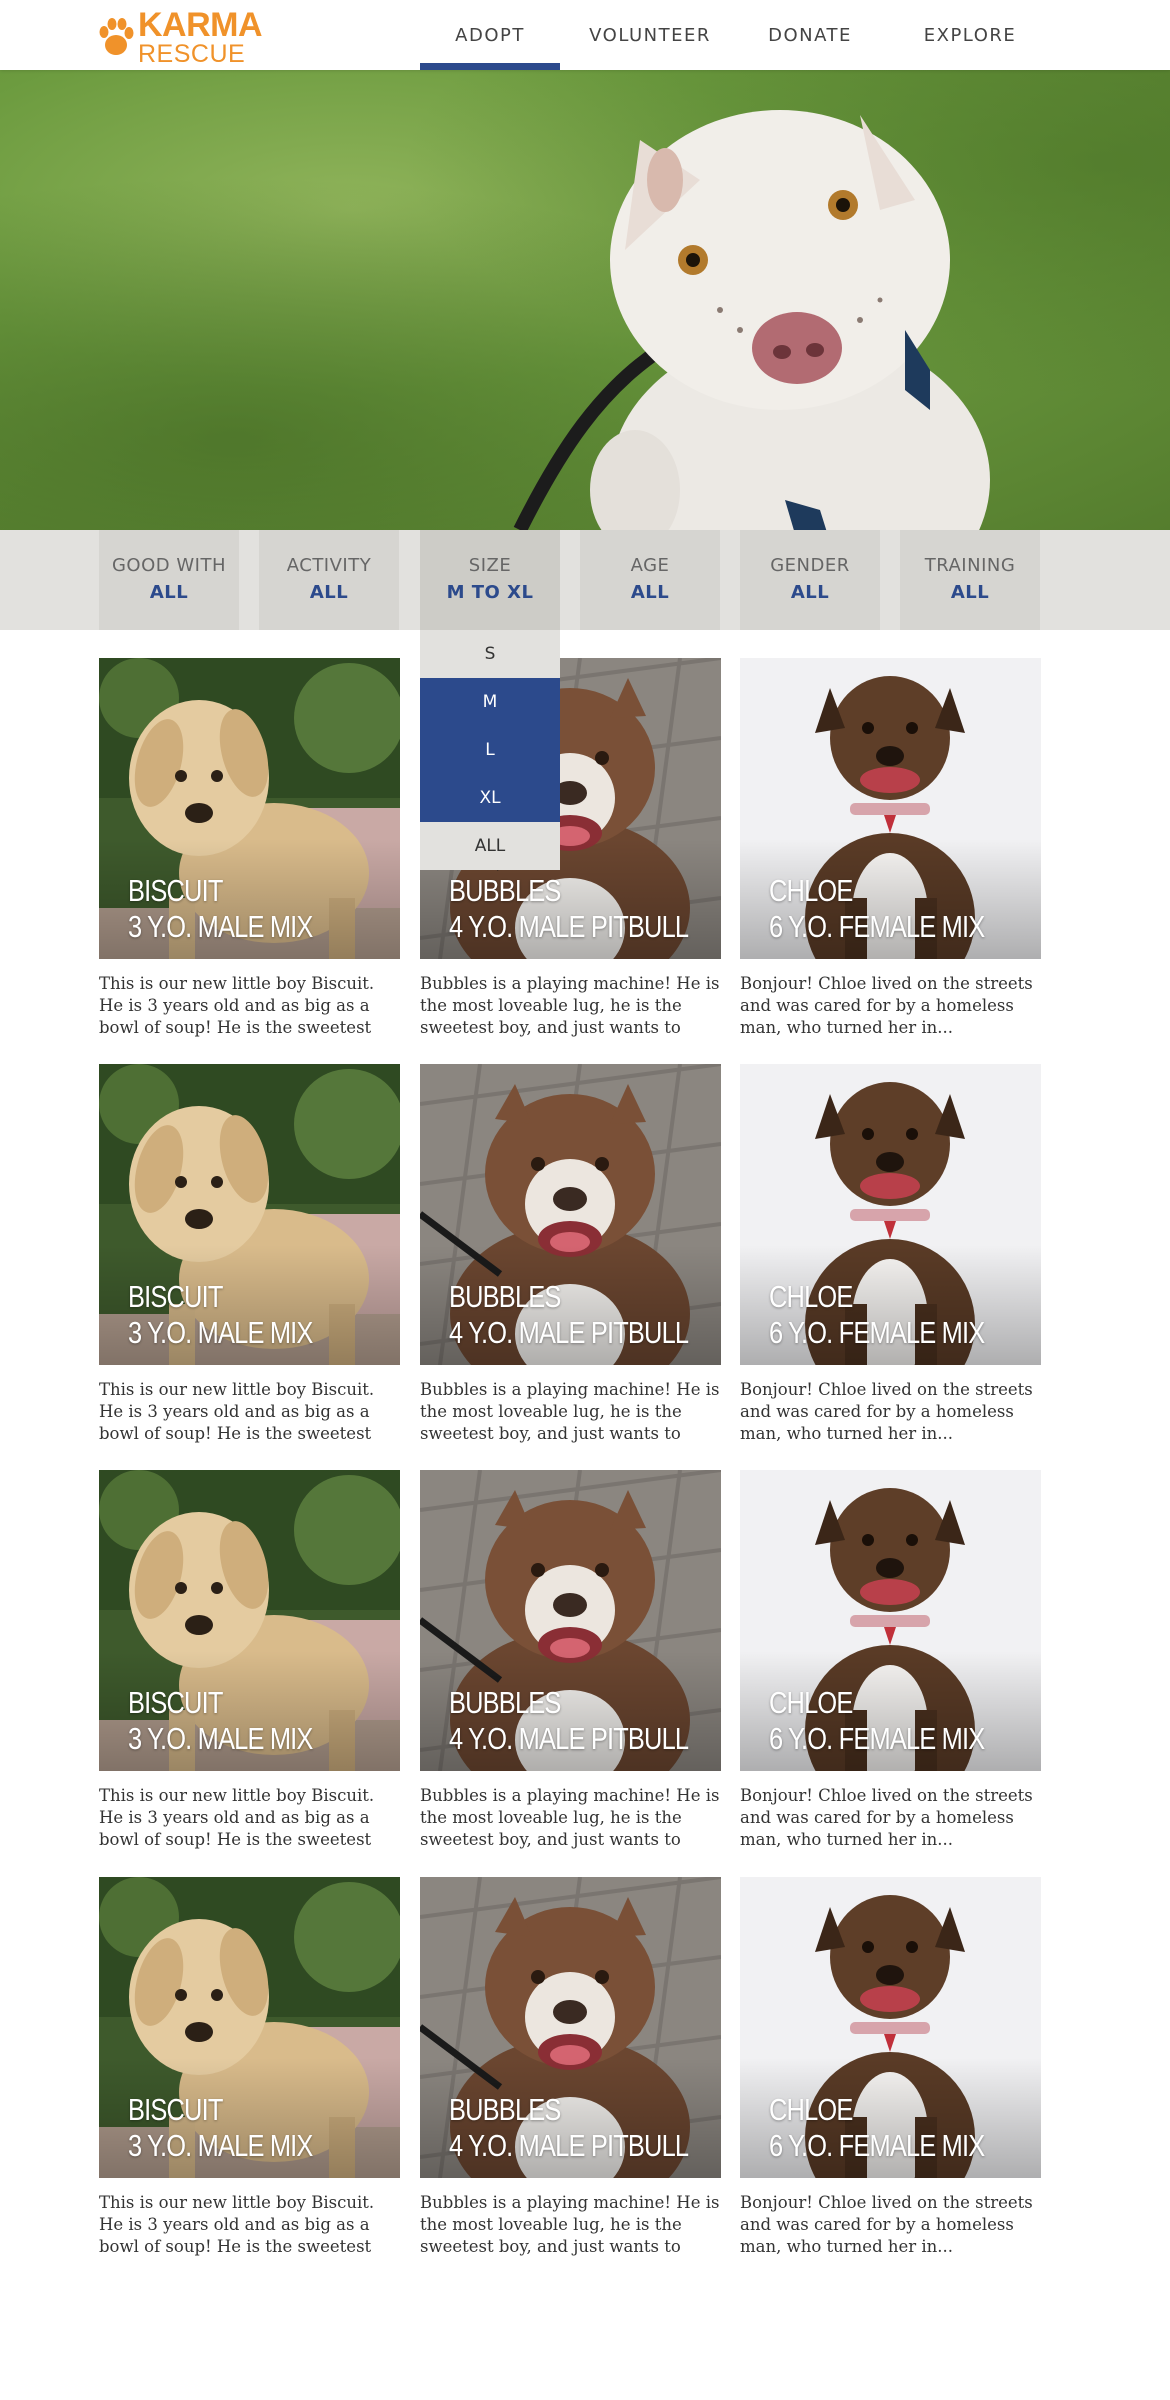 This screenshot has width=1170, height=2400. I want to click on filter-label: SIZE, so click(490, 565).